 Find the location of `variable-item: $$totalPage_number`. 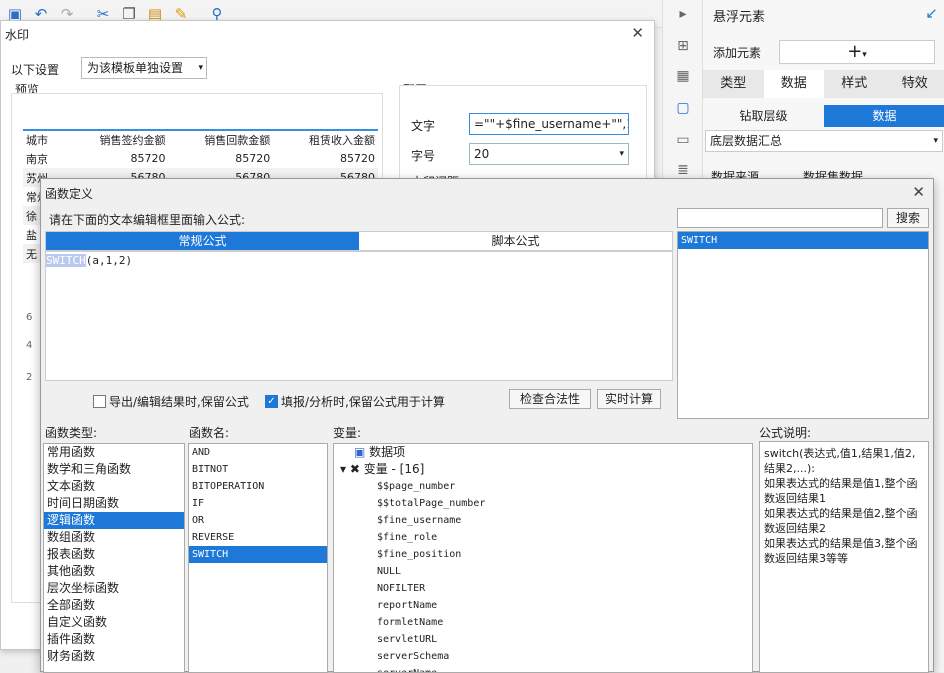

variable-item: $$totalPage_number is located at coordinates (544, 503).